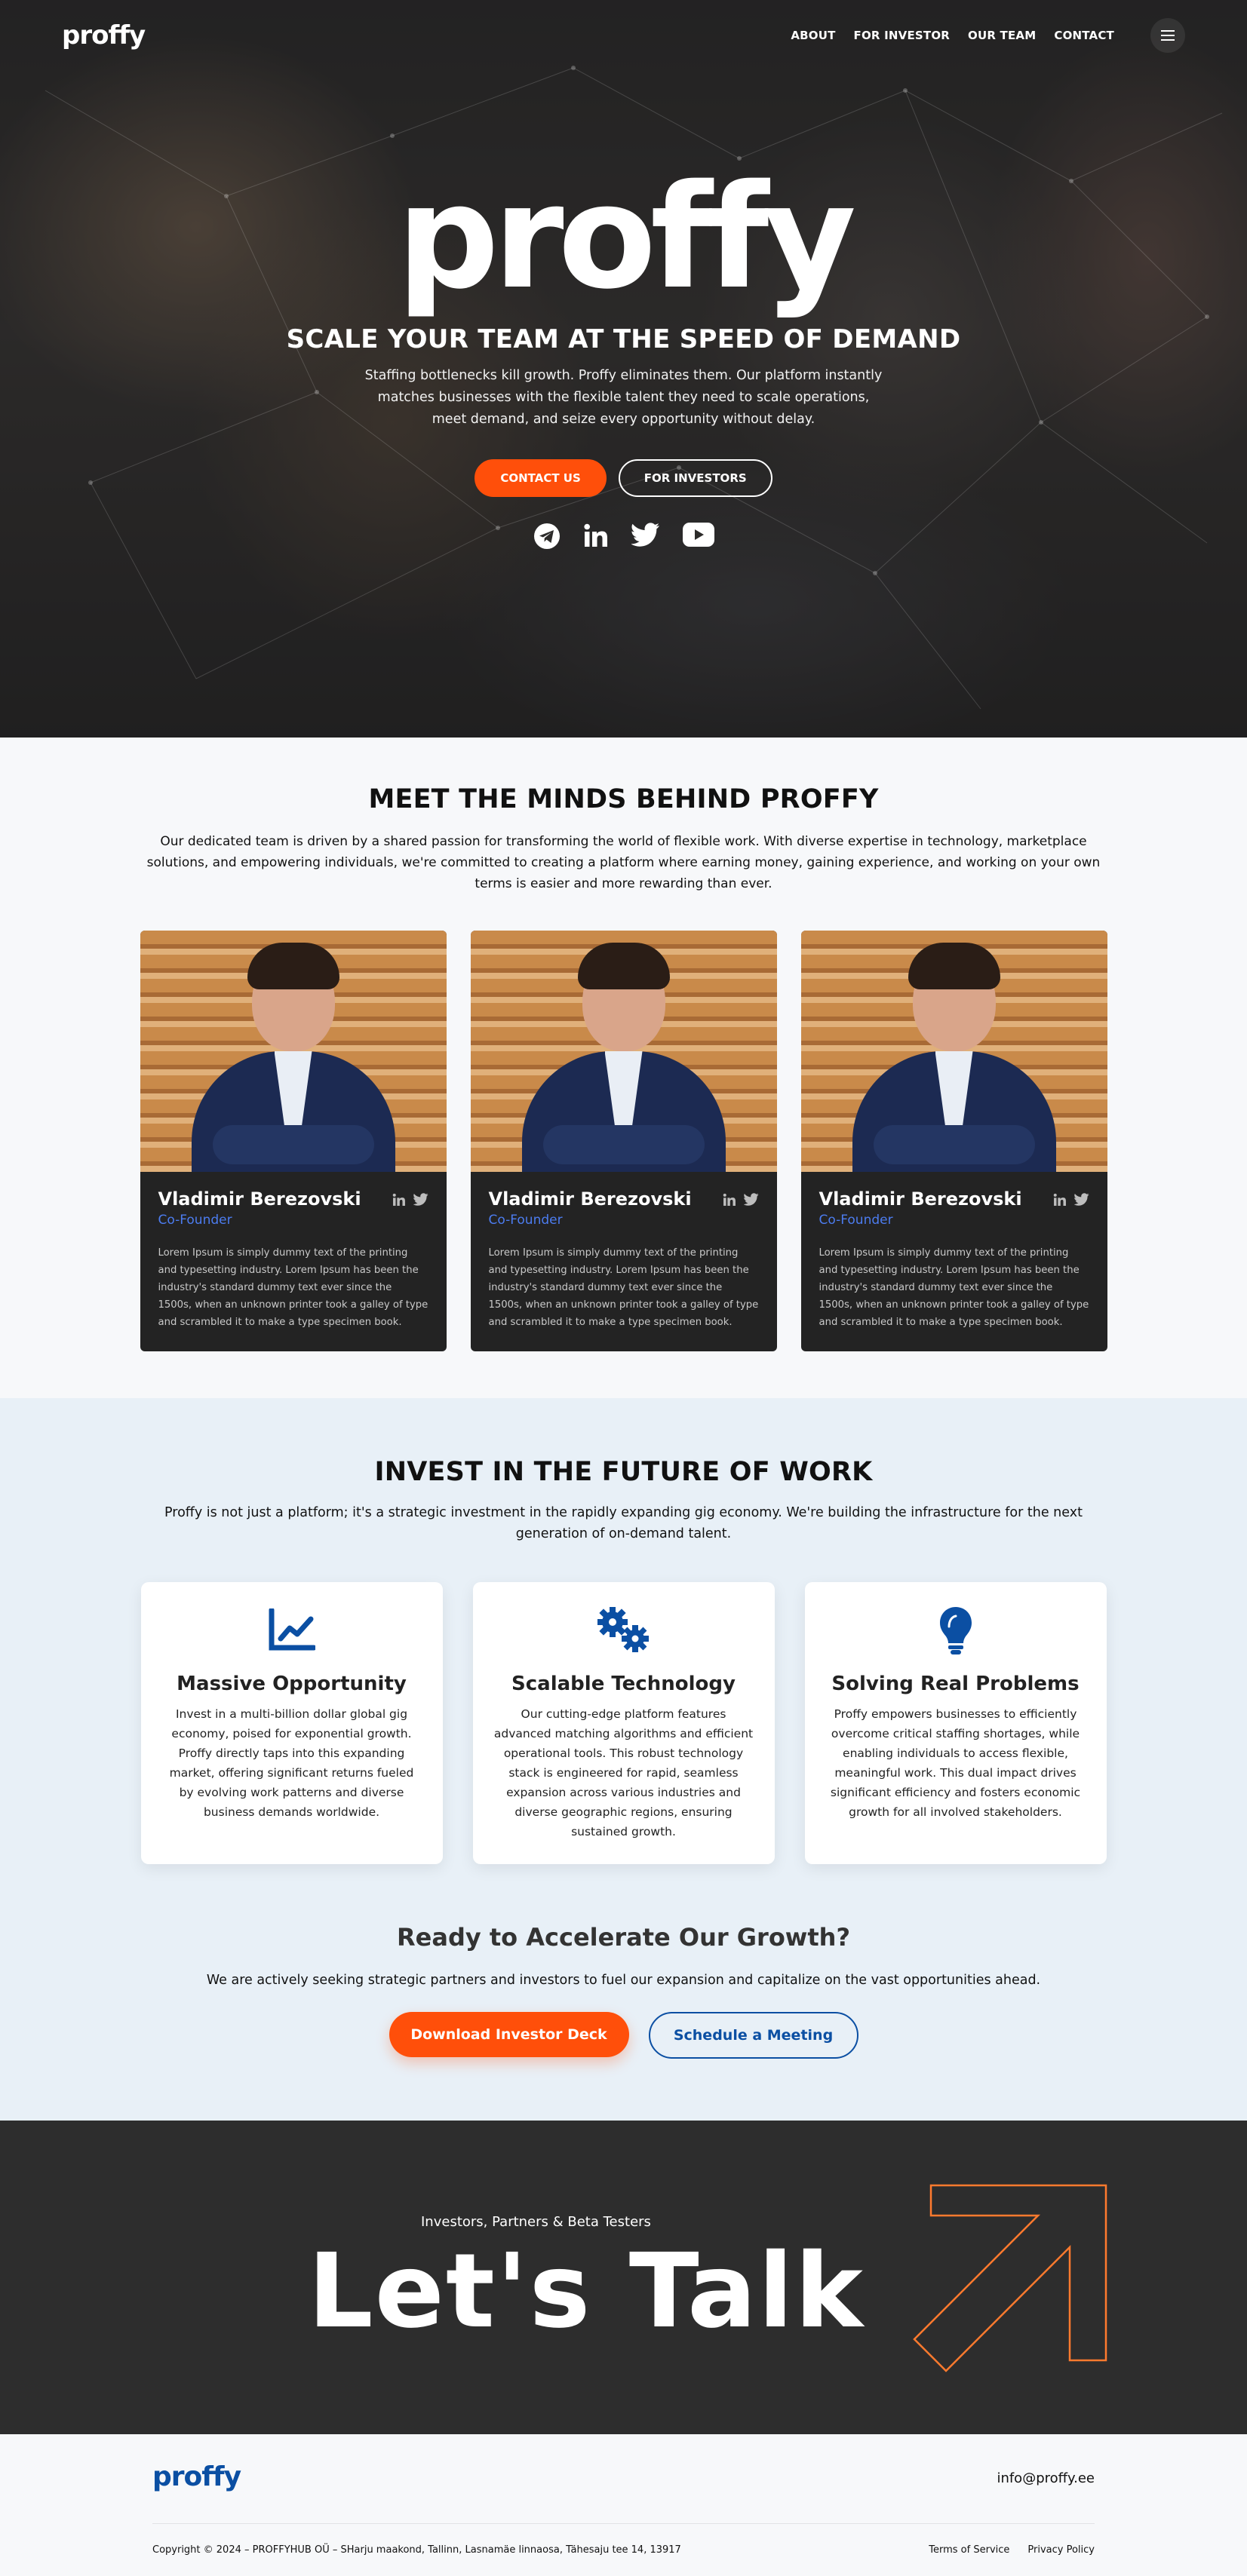 The image size is (1247, 2576). Describe the element at coordinates (547, 536) in the screenshot. I see `telegram-icon` at that location.